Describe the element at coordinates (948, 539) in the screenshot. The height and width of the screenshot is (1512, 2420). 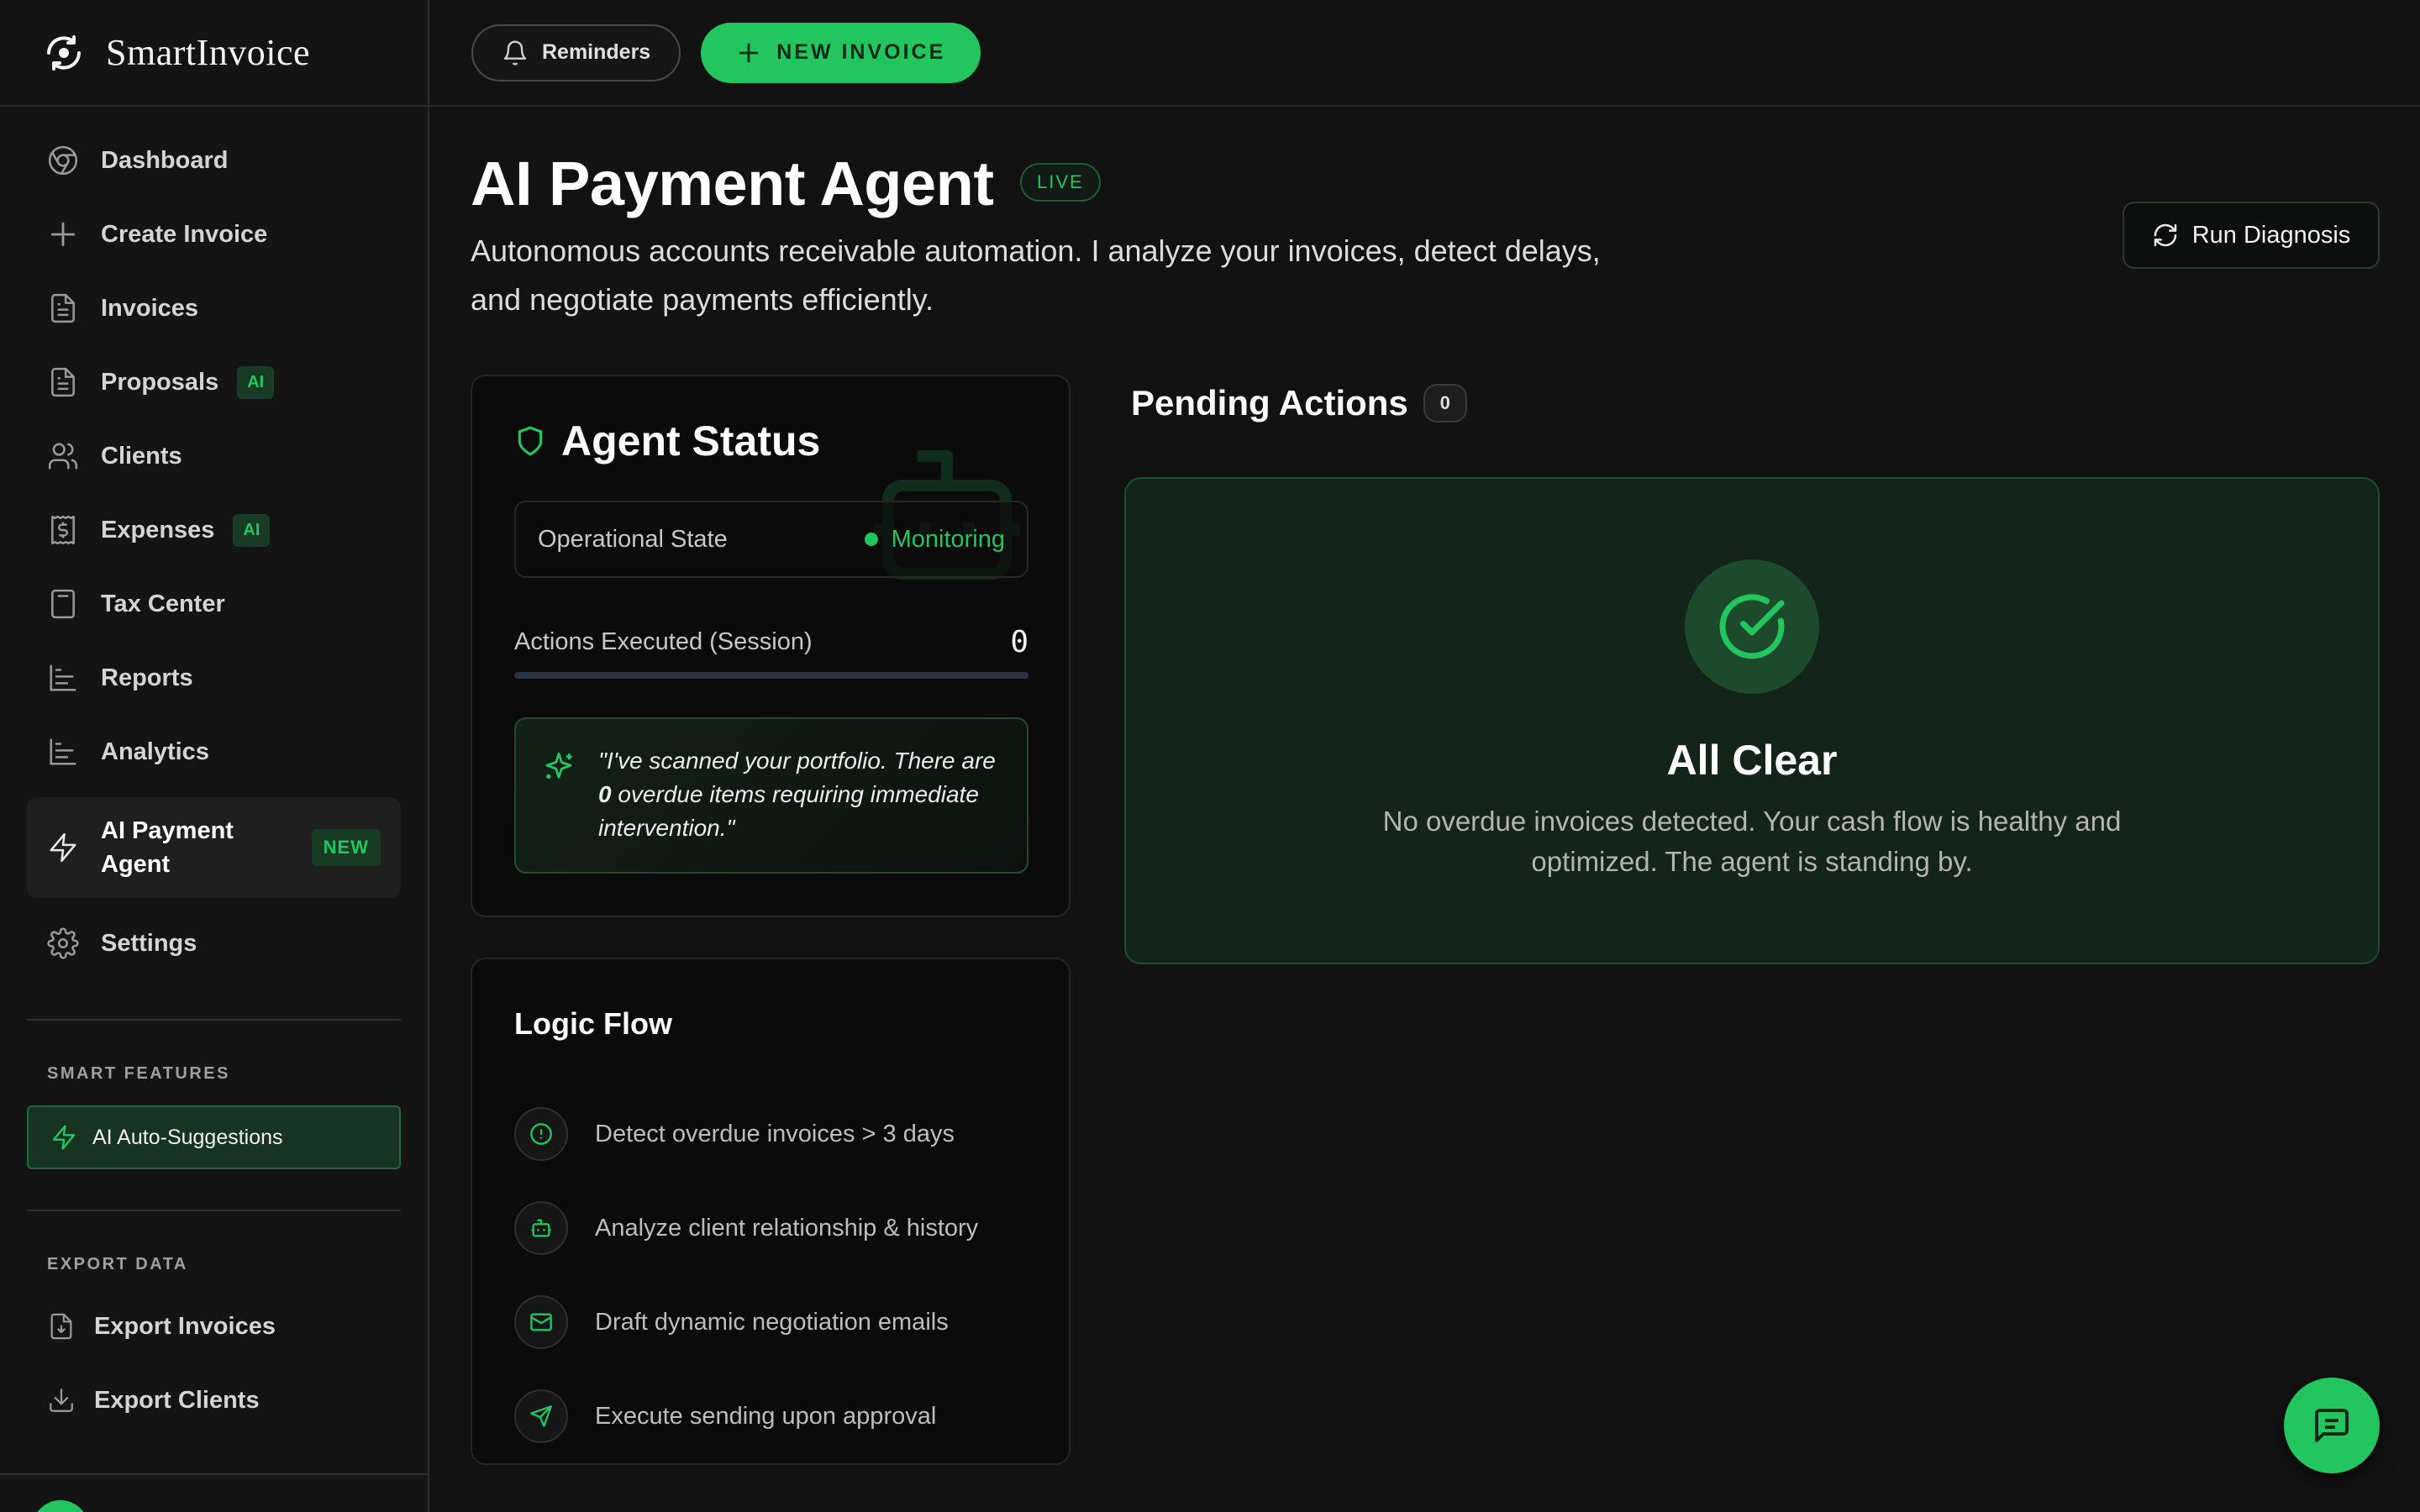
I see `operational-state-text: Monitoring` at that location.